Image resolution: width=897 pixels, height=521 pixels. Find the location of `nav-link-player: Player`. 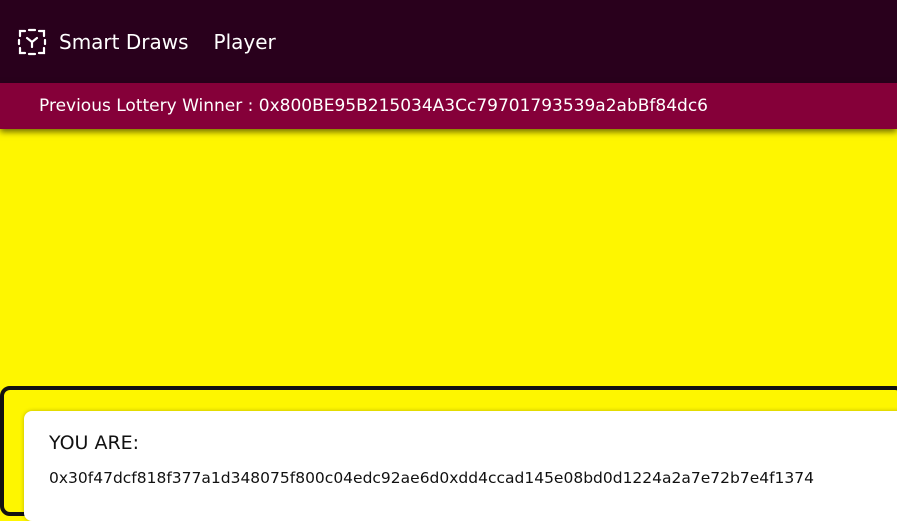

nav-link-player: Player is located at coordinates (245, 42).